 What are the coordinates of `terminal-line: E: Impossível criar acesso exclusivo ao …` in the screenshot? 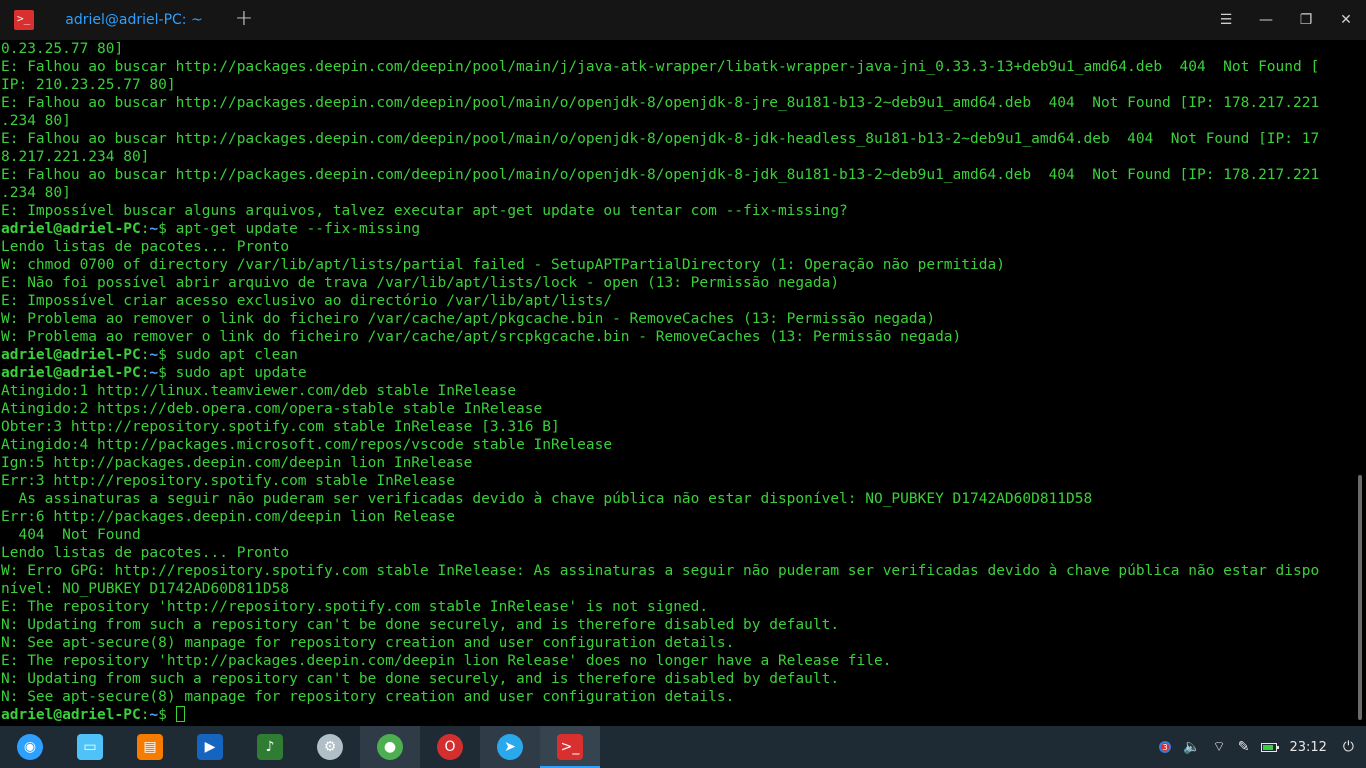 It's located at (683, 301).